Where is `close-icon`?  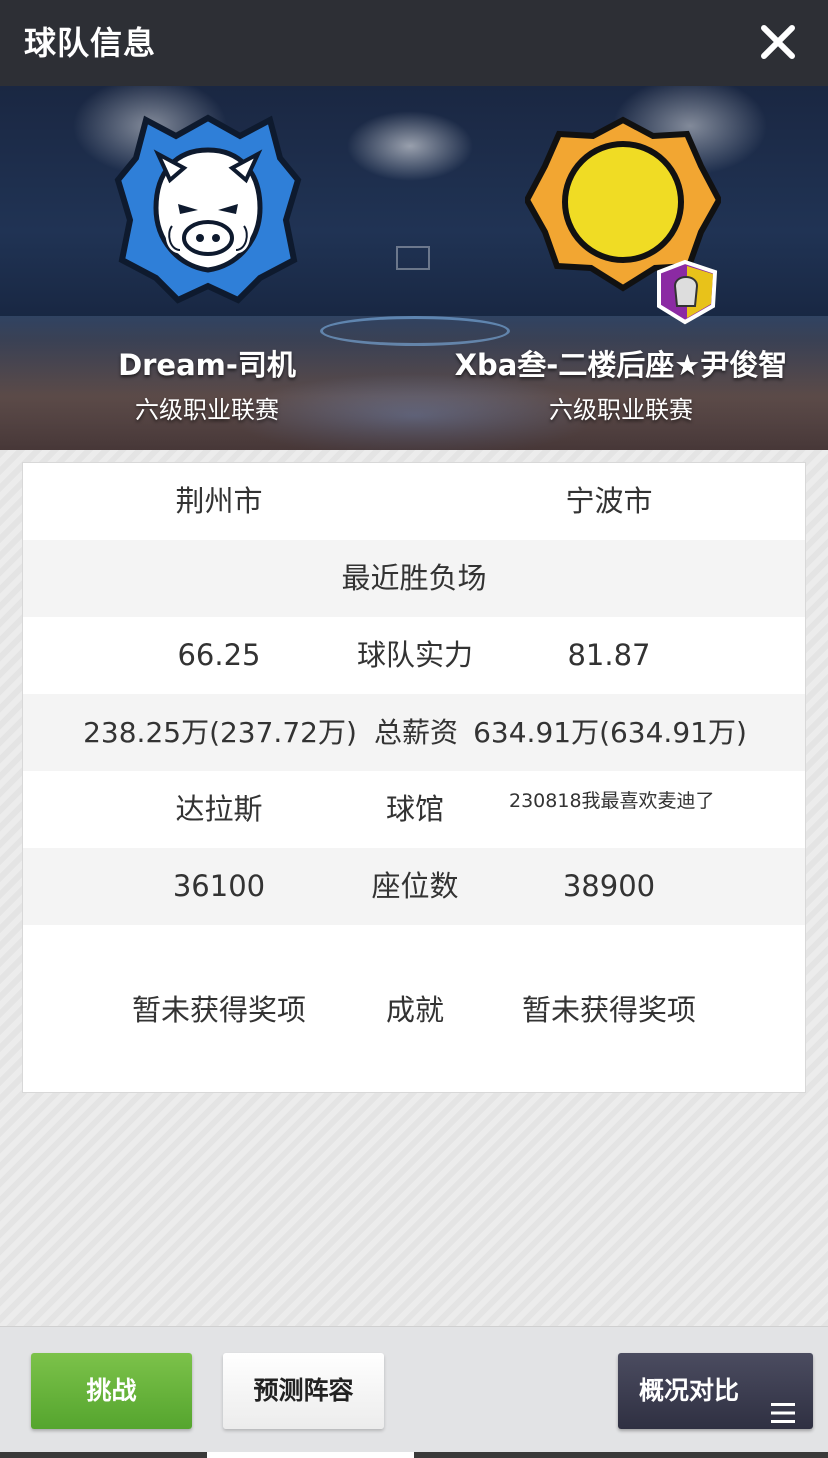
close-icon is located at coordinates (778, 42).